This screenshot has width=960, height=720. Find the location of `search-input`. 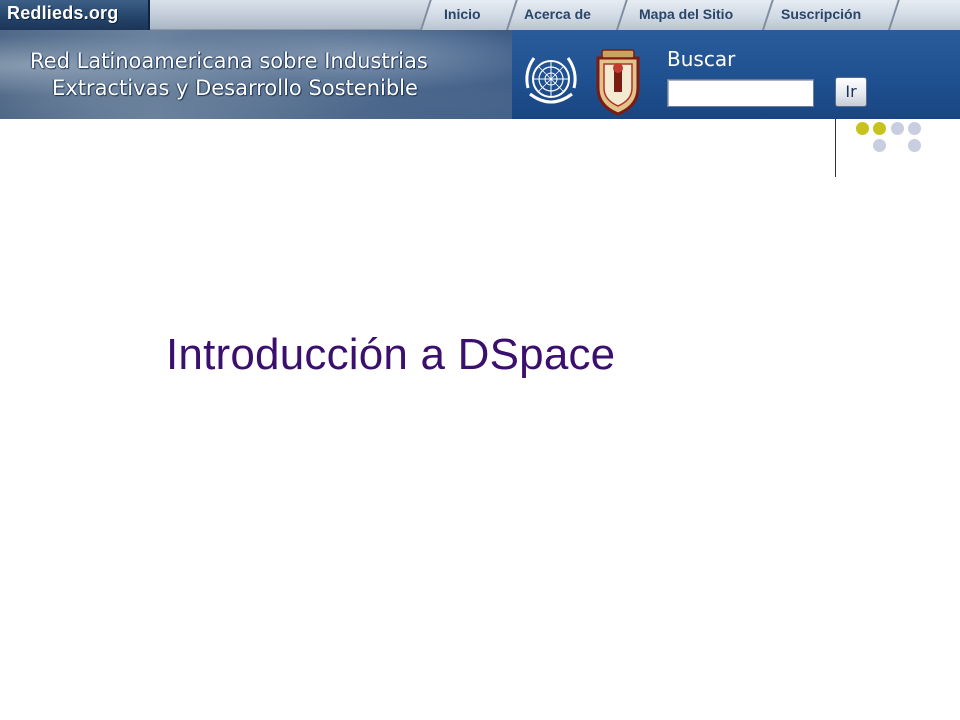

search-input is located at coordinates (740, 93).